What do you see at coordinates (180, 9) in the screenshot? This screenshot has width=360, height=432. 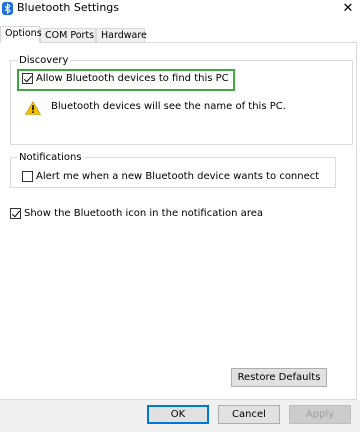 I see `title-bar: Bluetooth Settings ✕` at bounding box center [180, 9].